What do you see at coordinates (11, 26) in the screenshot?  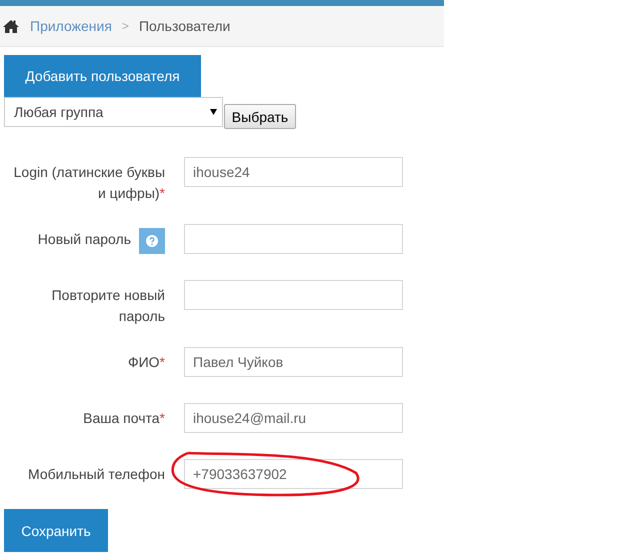 I see `home-icon` at bounding box center [11, 26].